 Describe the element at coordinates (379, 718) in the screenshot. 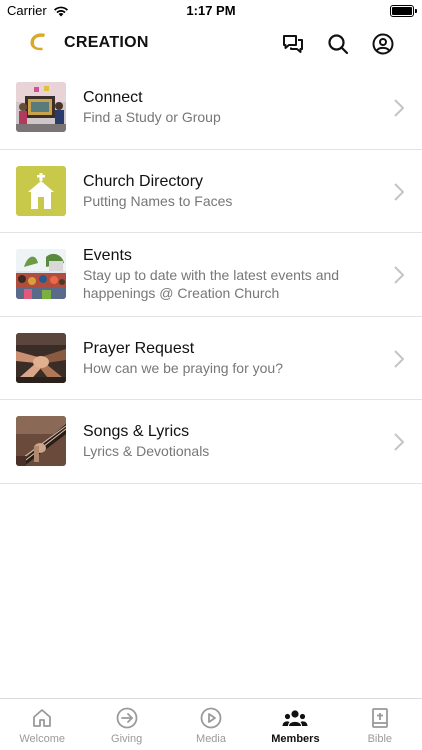

I see `bible-icon` at that location.